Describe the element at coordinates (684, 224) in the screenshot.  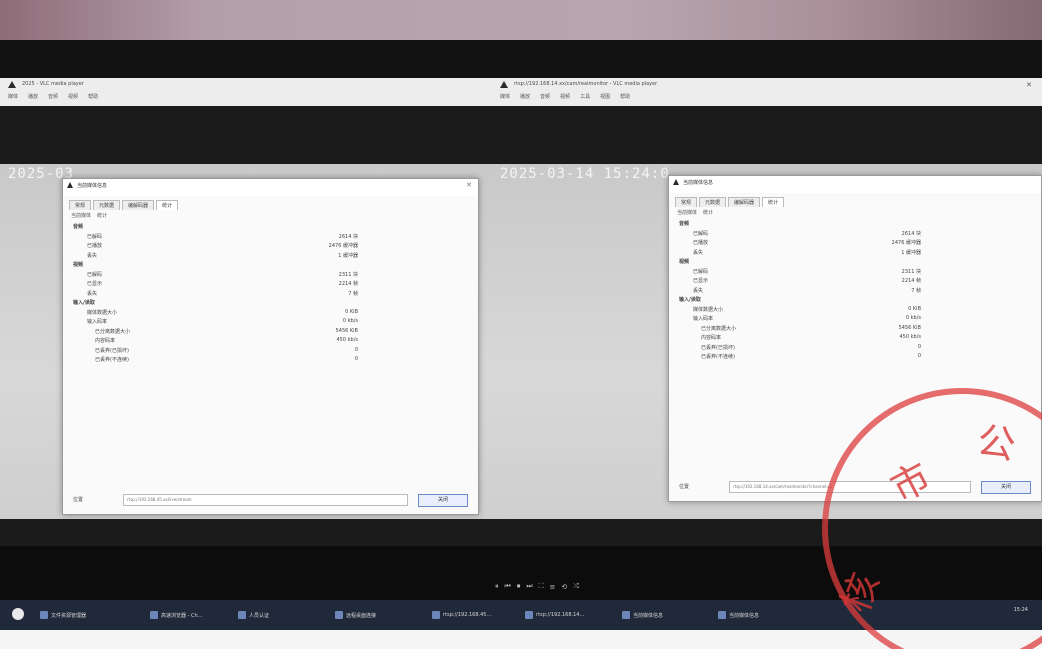
I see `stats-key: 音频` at that location.